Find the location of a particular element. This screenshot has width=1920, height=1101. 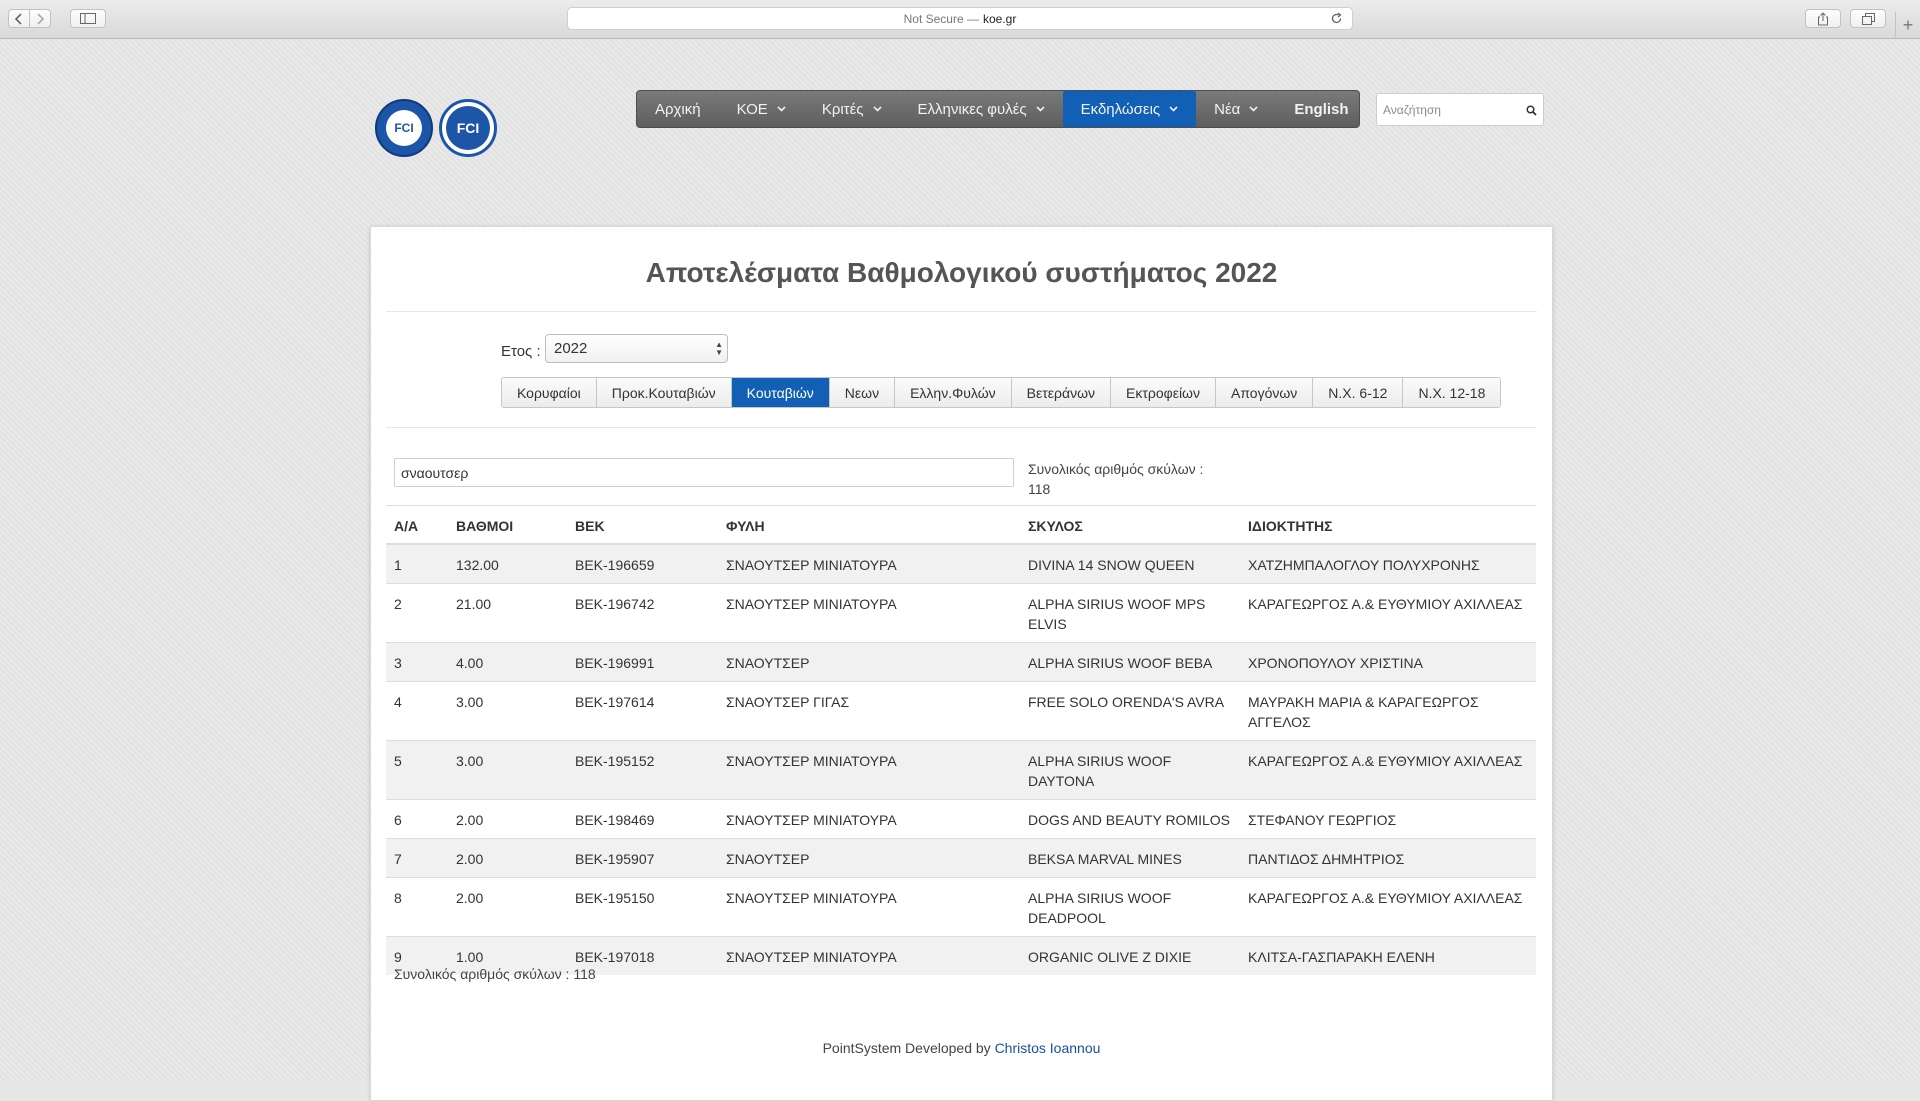

cell-bek: ΒΕΚ-196991 is located at coordinates (642, 662).